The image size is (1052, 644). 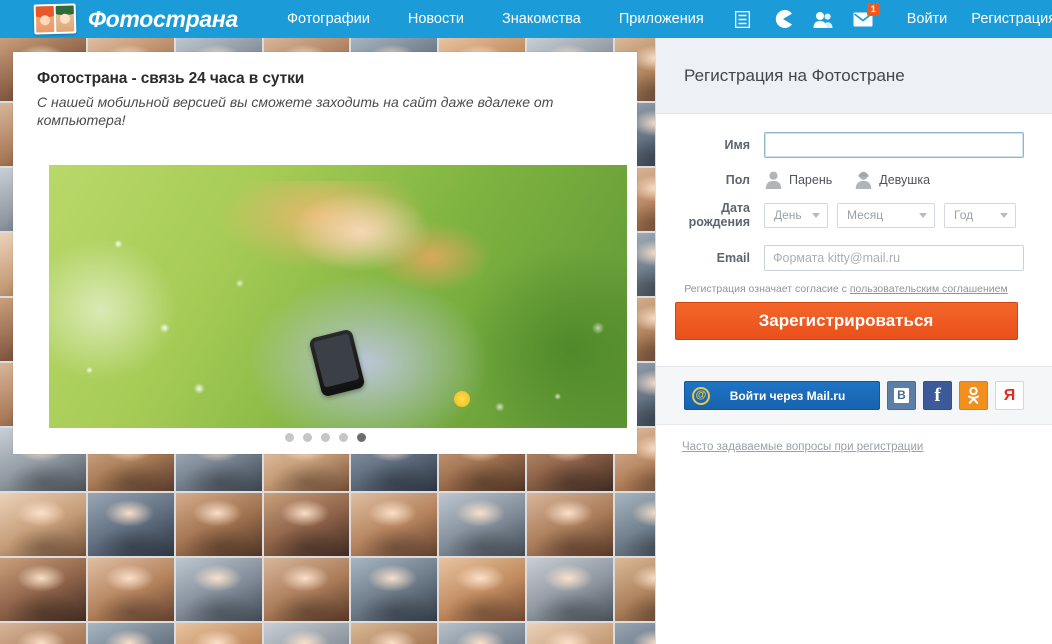 I want to click on field-row-email: Email, so click(x=846, y=258).